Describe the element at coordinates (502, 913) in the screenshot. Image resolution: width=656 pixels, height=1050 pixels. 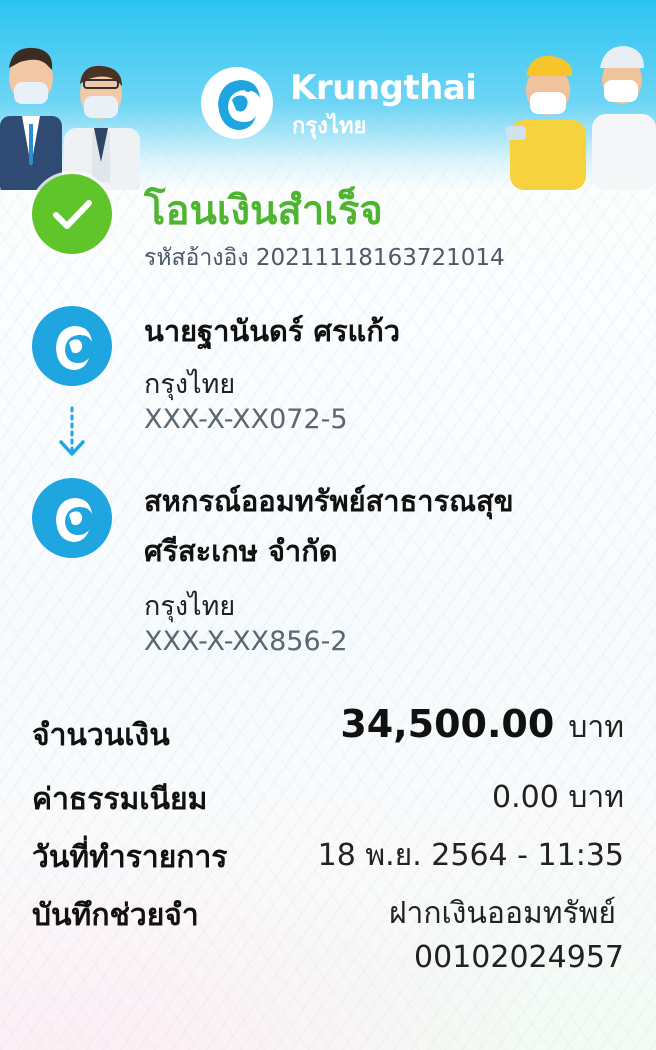
I see `memo-value-line1: ฝากเงินออมทรัพย์` at that location.